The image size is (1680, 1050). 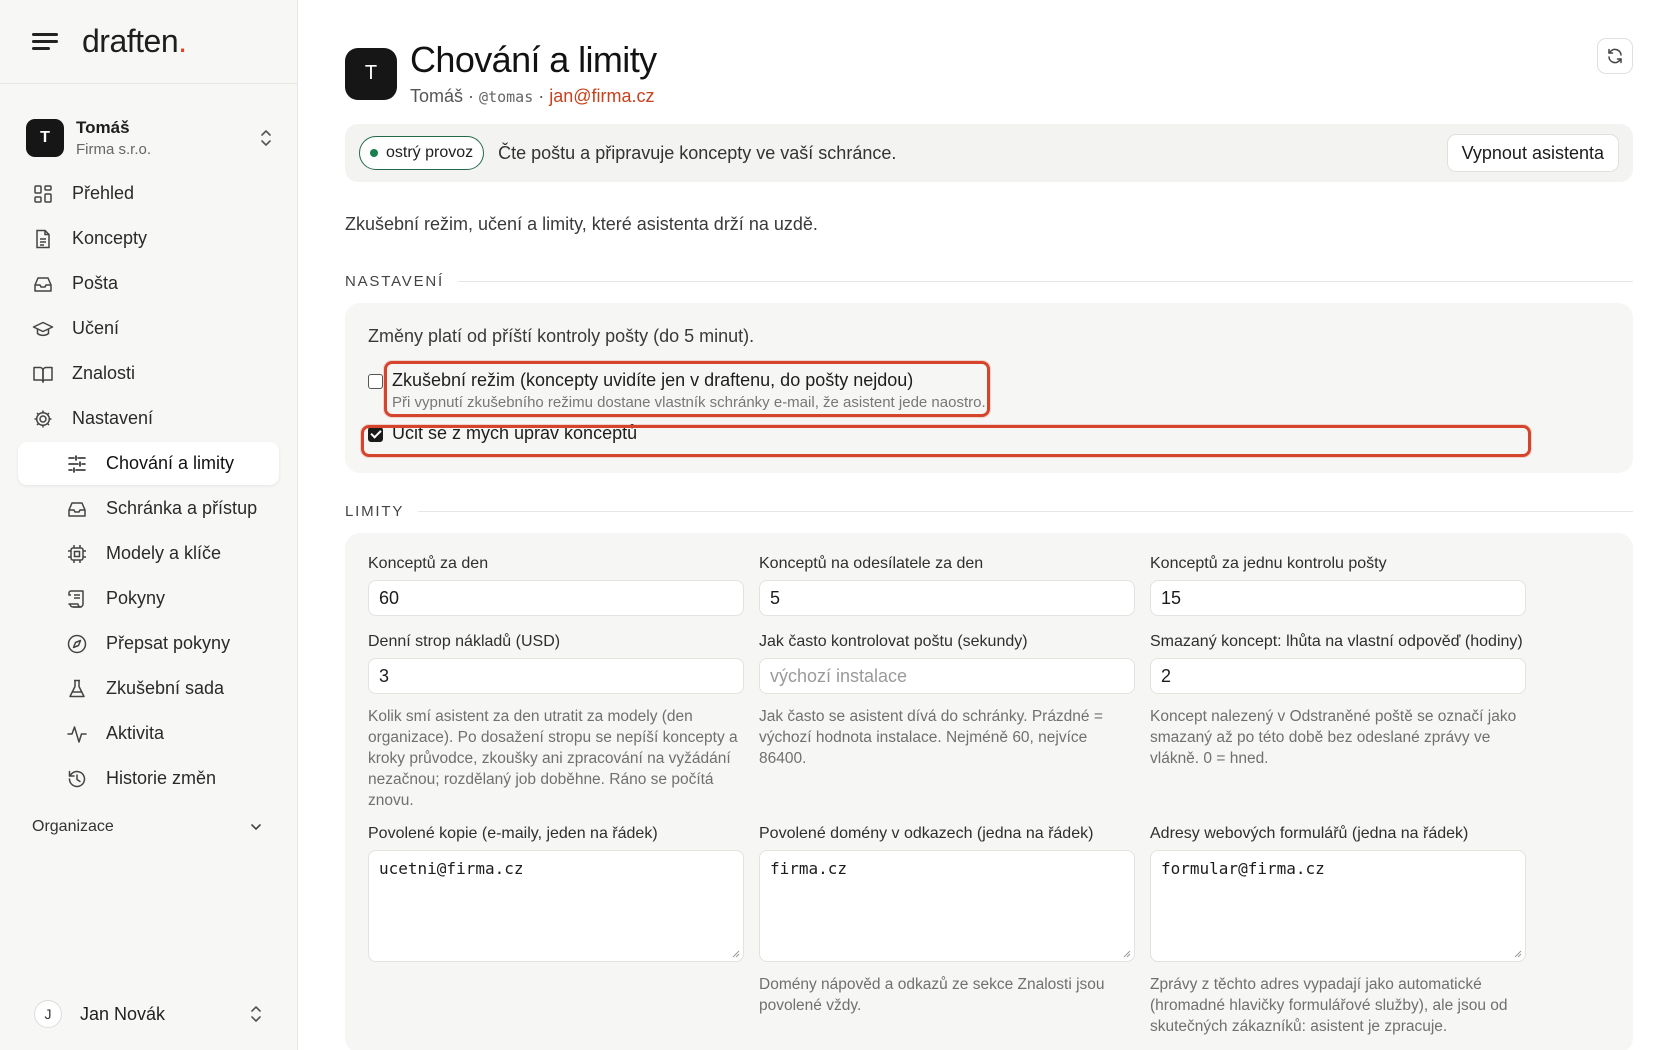 What do you see at coordinates (43, 193) in the screenshot?
I see `dashboard-icon` at bounding box center [43, 193].